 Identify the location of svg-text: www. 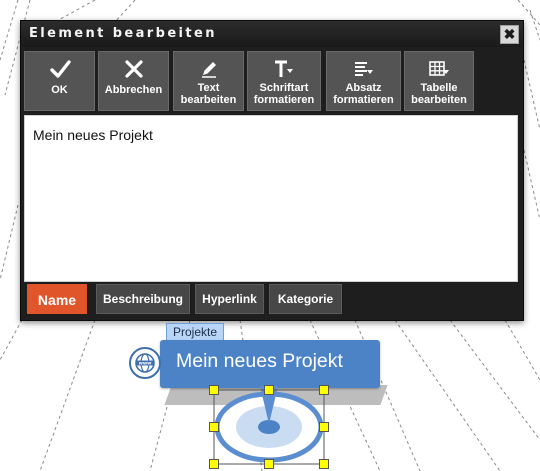
(145, 364).